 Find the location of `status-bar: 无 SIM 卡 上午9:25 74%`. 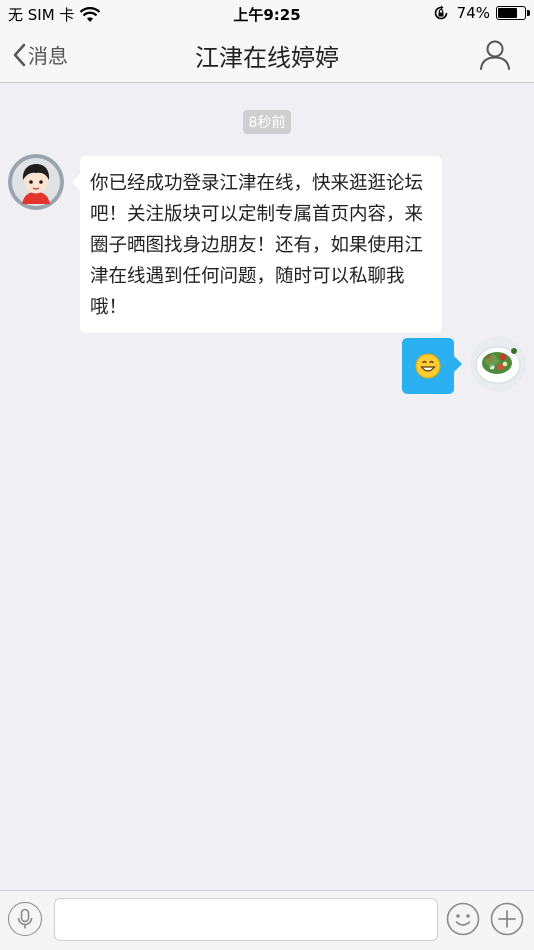

status-bar: 无 SIM 卡 上午9:25 74% is located at coordinates (267, 14).